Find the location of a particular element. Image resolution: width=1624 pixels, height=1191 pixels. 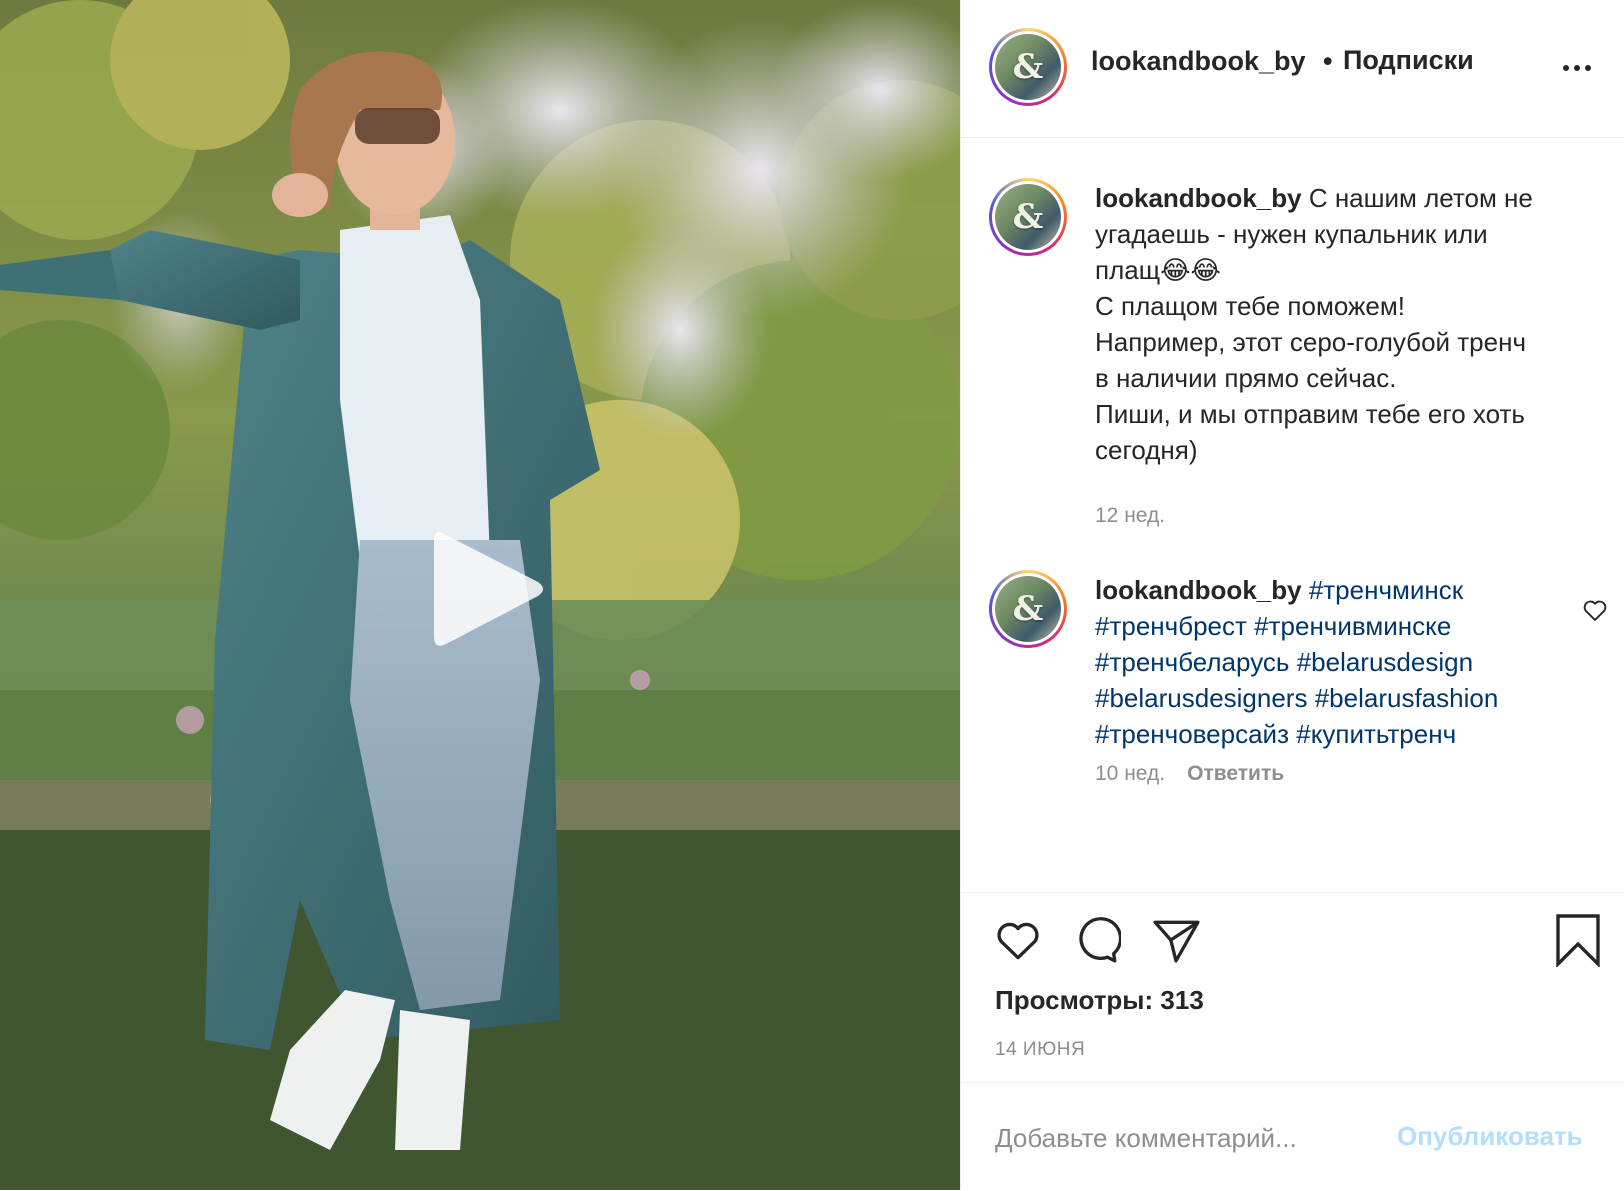

paper-plane-icon is located at coordinates (1176, 941).